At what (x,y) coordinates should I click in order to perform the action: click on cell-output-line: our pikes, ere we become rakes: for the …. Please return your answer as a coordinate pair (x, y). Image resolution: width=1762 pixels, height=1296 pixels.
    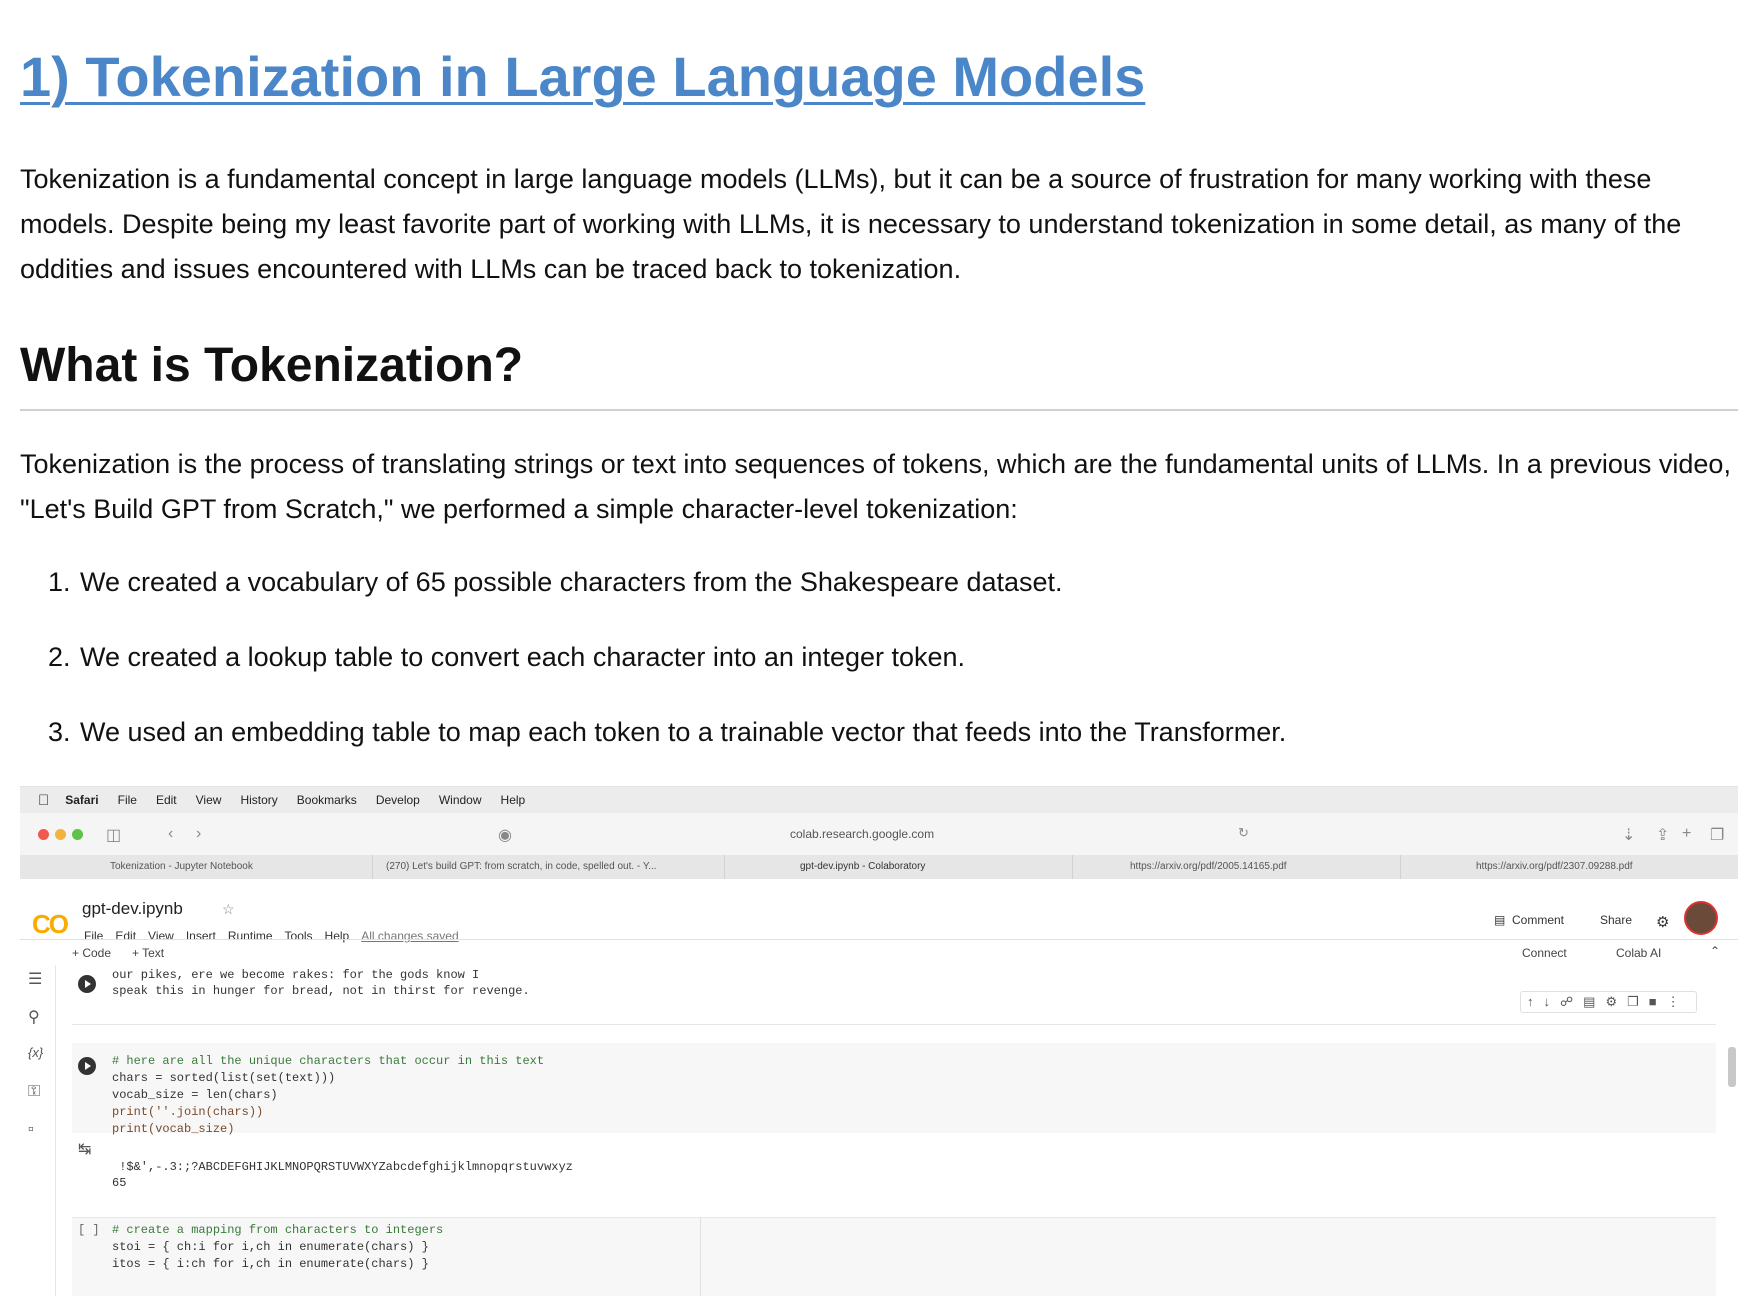
    Looking at the image, I should click on (296, 975).